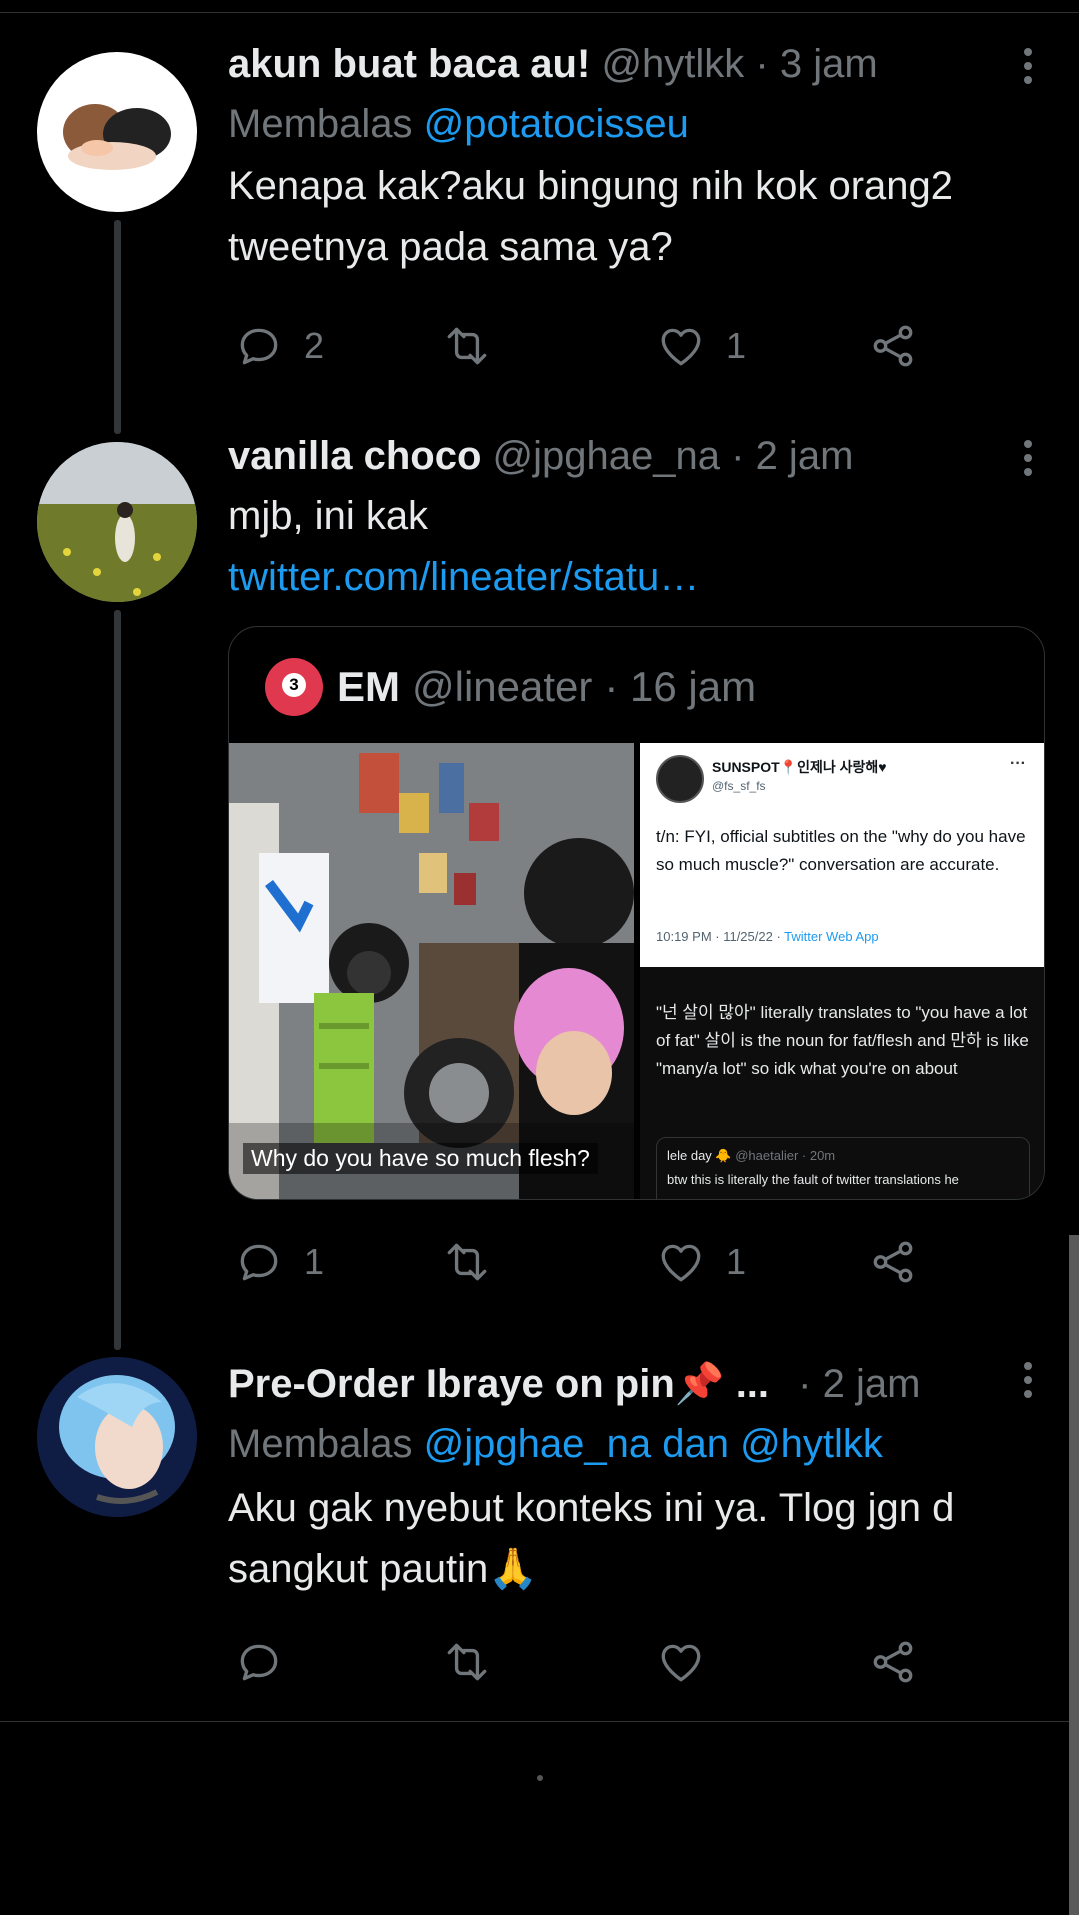 This screenshot has height=1915, width=1079. Describe the element at coordinates (638, 346) in the screenshot. I see `action-bar: 2 1` at that location.